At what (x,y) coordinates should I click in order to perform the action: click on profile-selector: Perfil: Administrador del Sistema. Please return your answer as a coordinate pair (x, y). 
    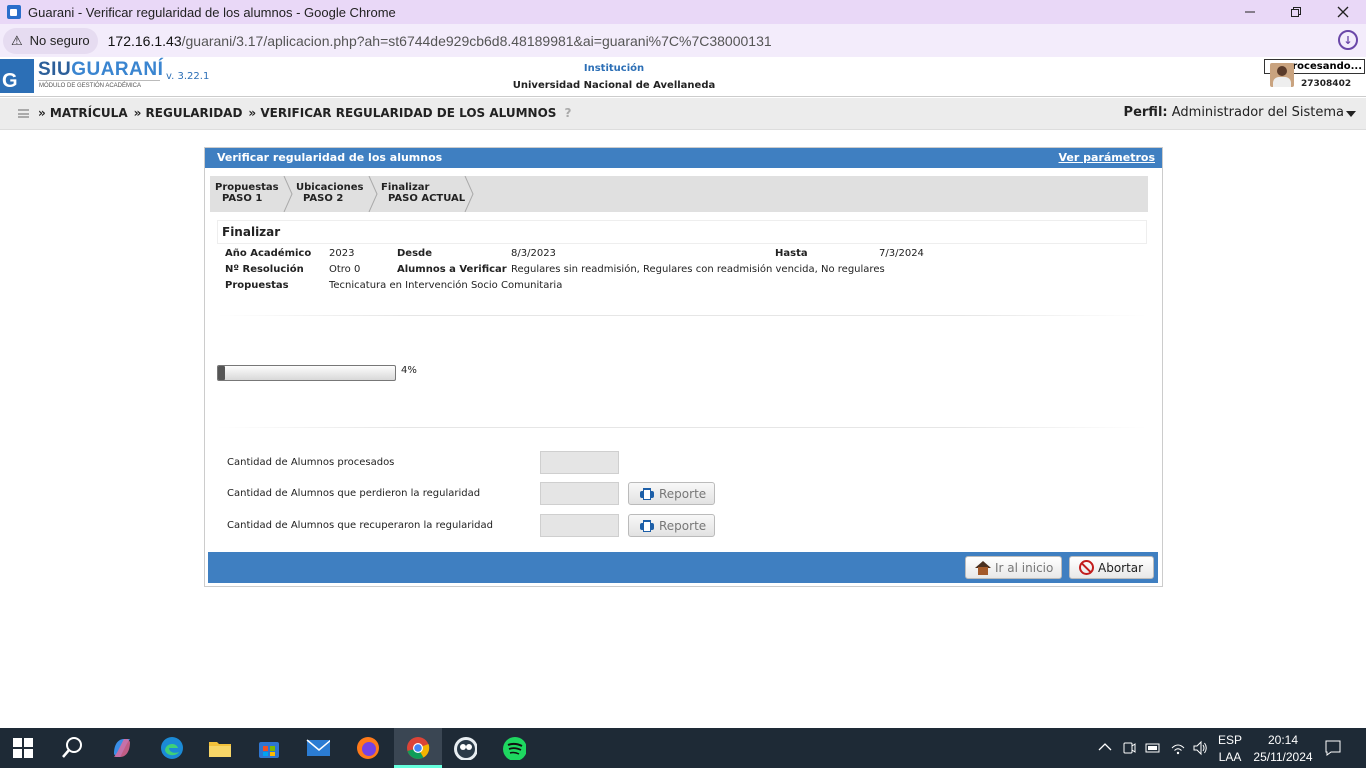
    Looking at the image, I should click on (1234, 112).